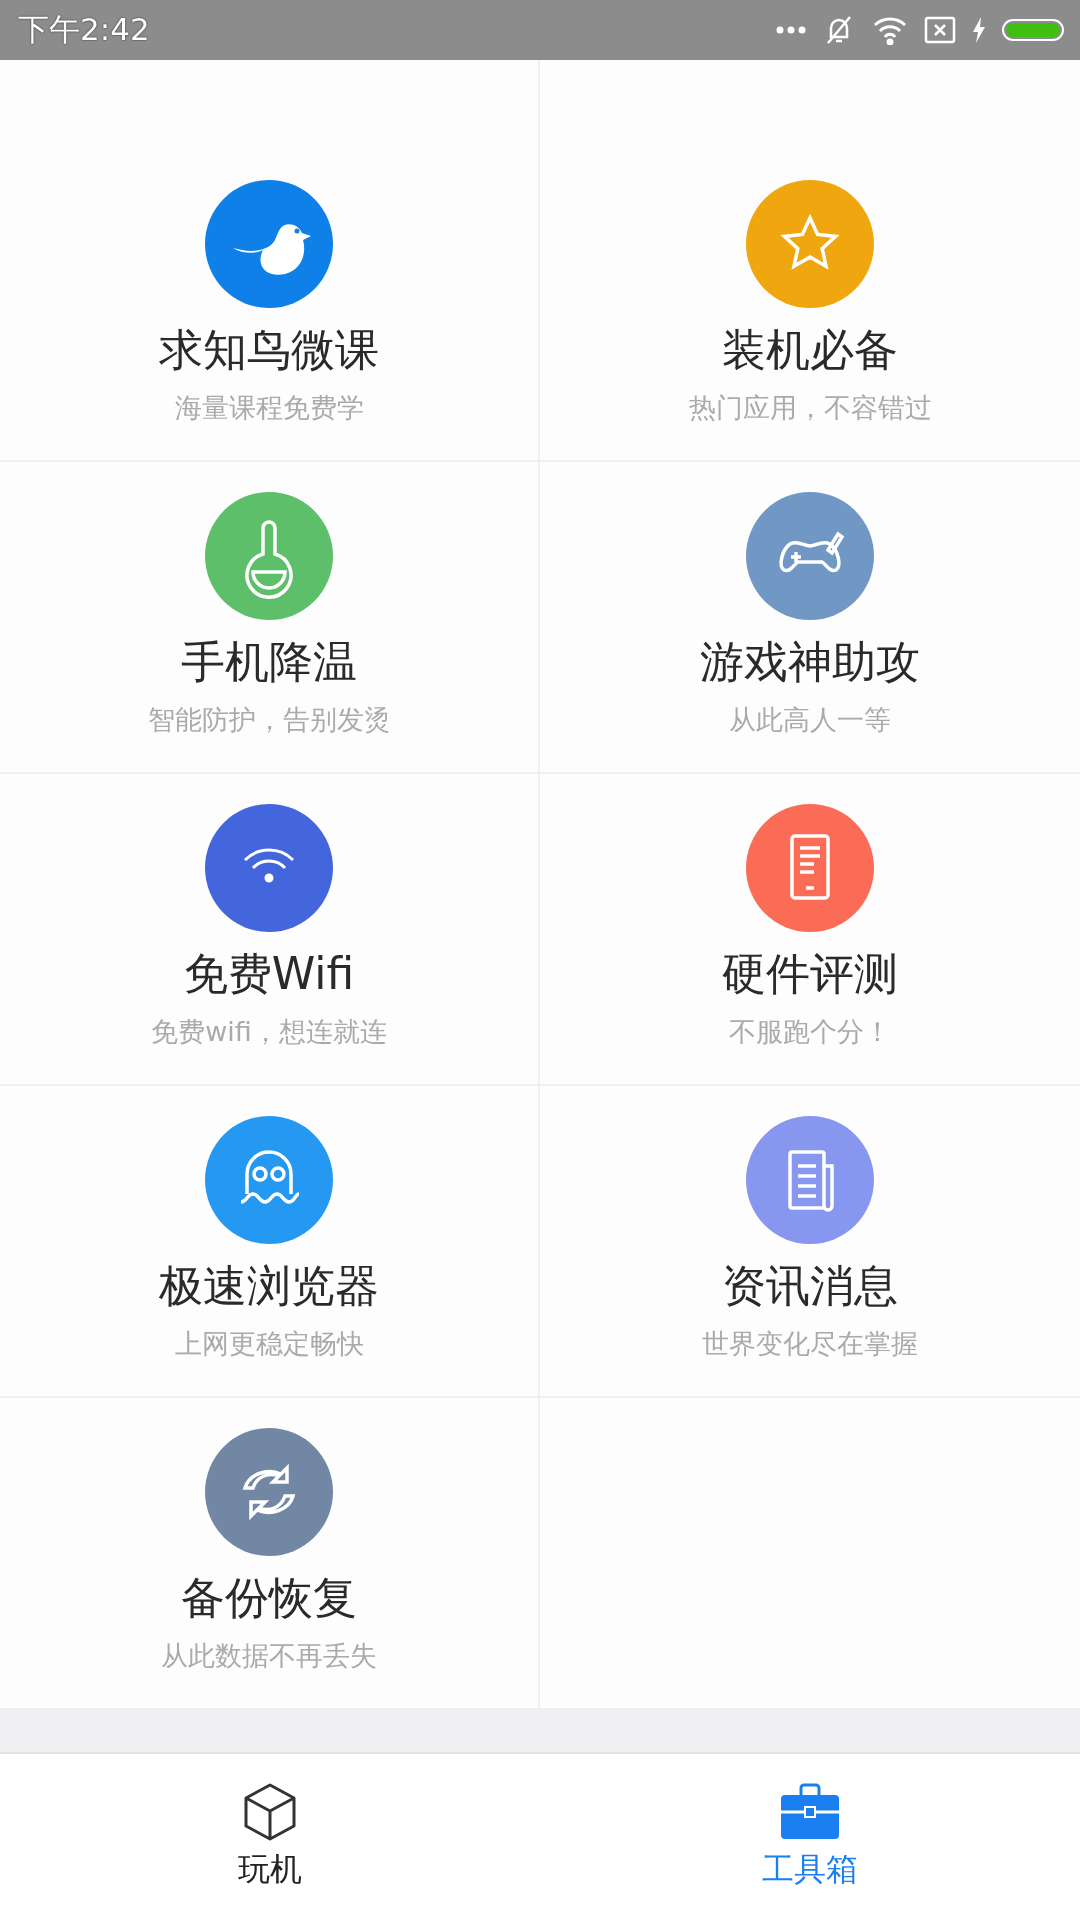  What do you see at coordinates (940, 30) in the screenshot?
I see `sim-card-icon` at bounding box center [940, 30].